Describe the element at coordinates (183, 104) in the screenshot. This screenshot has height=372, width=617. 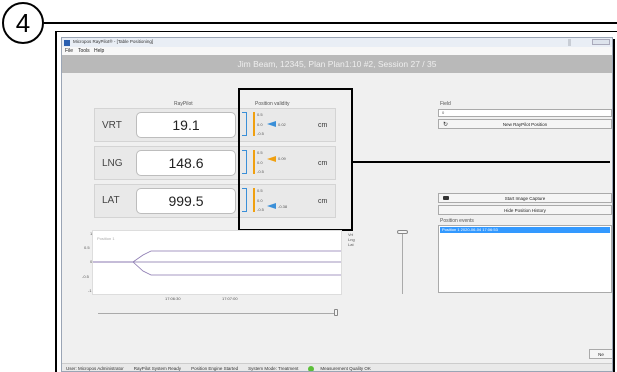
I see `raypilot-label: RayPilot` at that location.